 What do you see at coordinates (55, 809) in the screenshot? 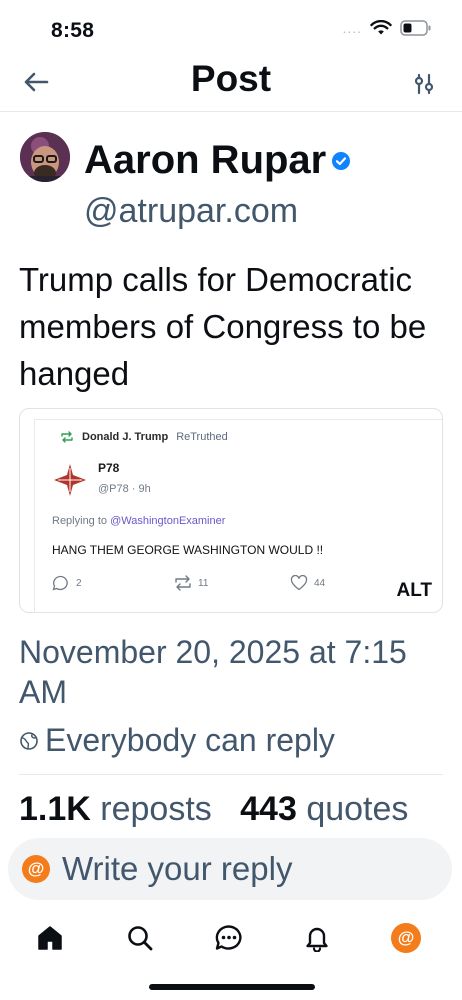
I see `reposts-count: 1.1K` at bounding box center [55, 809].